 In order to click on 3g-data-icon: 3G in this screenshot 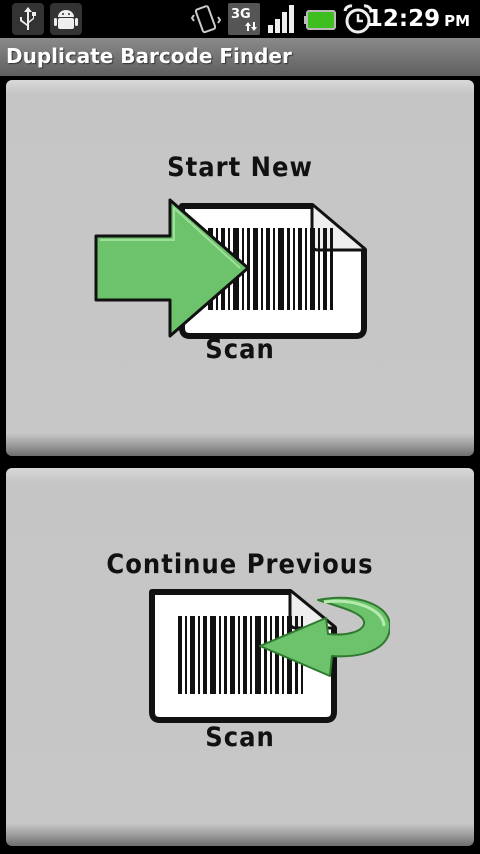, I will do `click(244, 19)`.